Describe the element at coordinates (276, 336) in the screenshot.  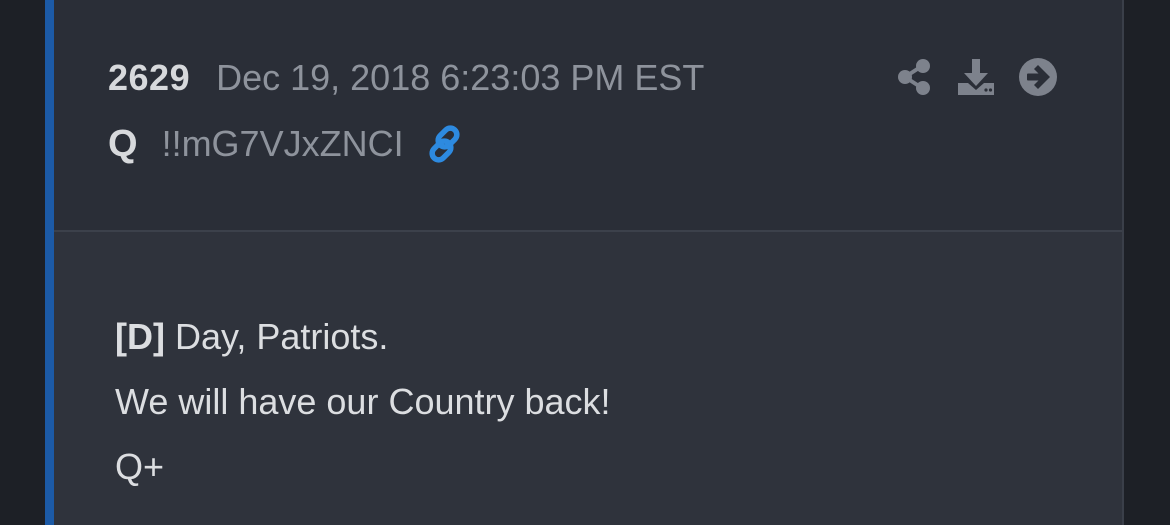
I see `post-line-1-text: Day, Patriots.` at that location.